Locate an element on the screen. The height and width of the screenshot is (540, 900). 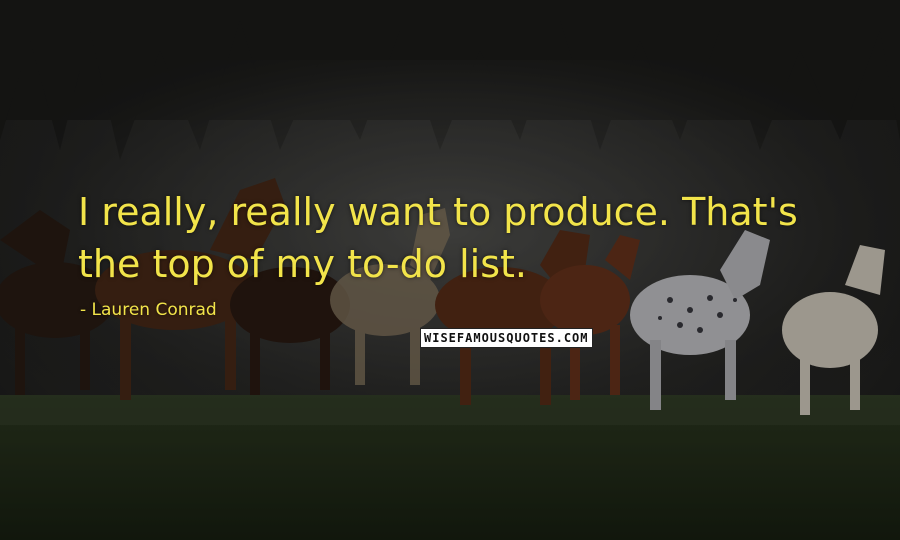
watermark-logo: WISEFAMOUSQUOTES.COM is located at coordinates (506, 338).